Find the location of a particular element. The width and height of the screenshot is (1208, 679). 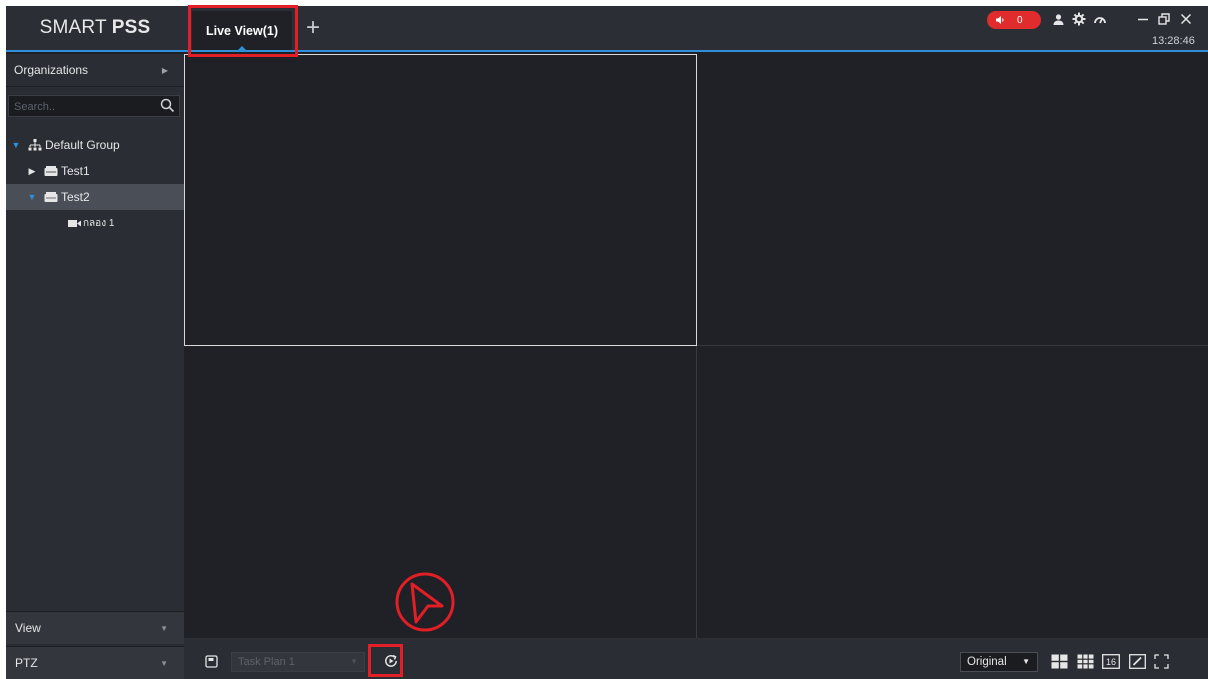

task-plan-select: Task Plan 1 ▼ is located at coordinates (298, 662).